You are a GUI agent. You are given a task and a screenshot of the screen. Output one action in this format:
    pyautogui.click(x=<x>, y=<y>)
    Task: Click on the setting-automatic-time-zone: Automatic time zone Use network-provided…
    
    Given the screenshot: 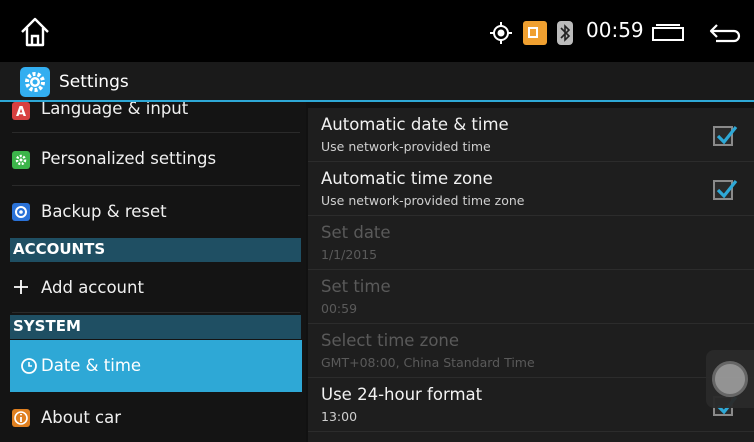 What is the action you would take?
    pyautogui.click(x=531, y=189)
    